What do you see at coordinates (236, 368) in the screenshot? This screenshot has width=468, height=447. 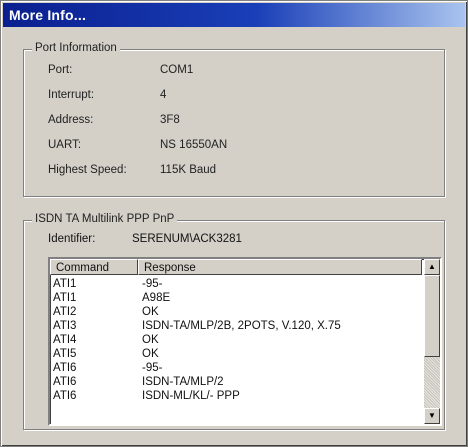 I see `list-row: ATI6 -95-` at bounding box center [236, 368].